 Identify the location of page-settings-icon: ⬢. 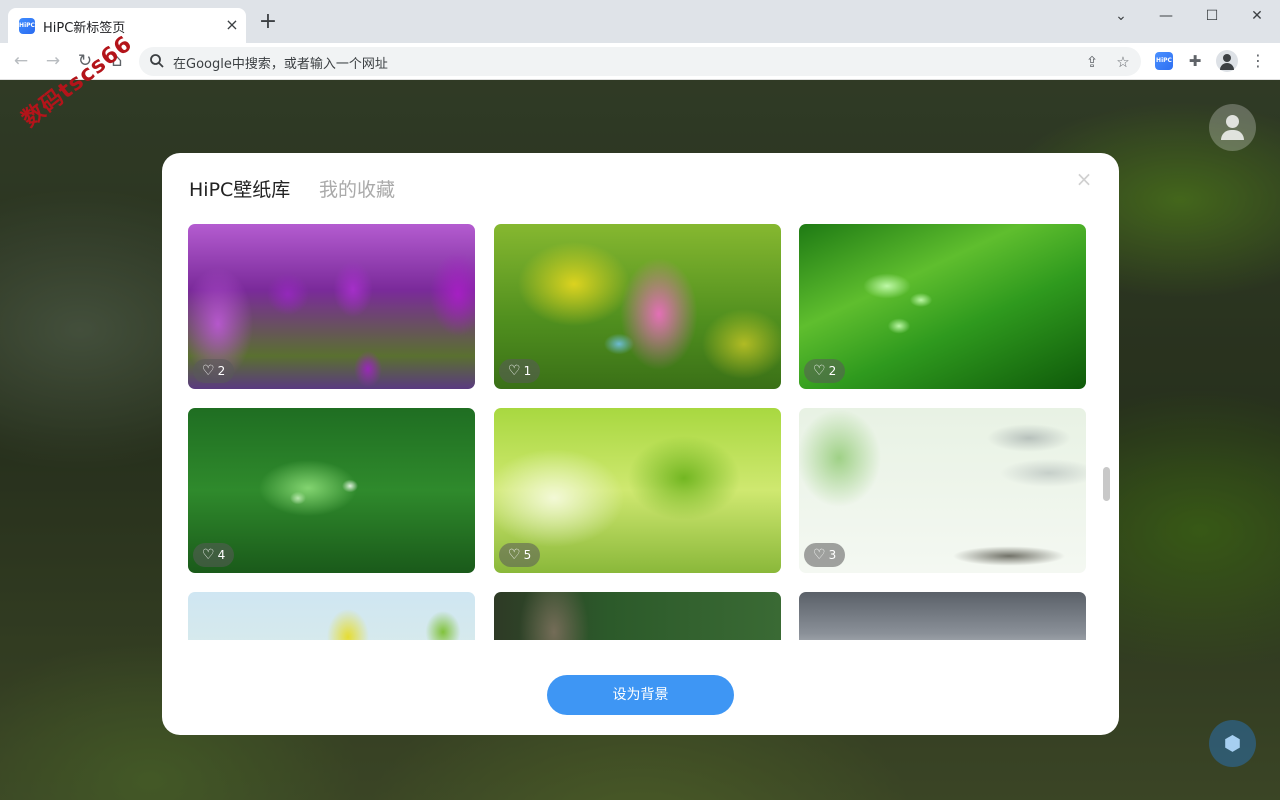
(1232, 743).